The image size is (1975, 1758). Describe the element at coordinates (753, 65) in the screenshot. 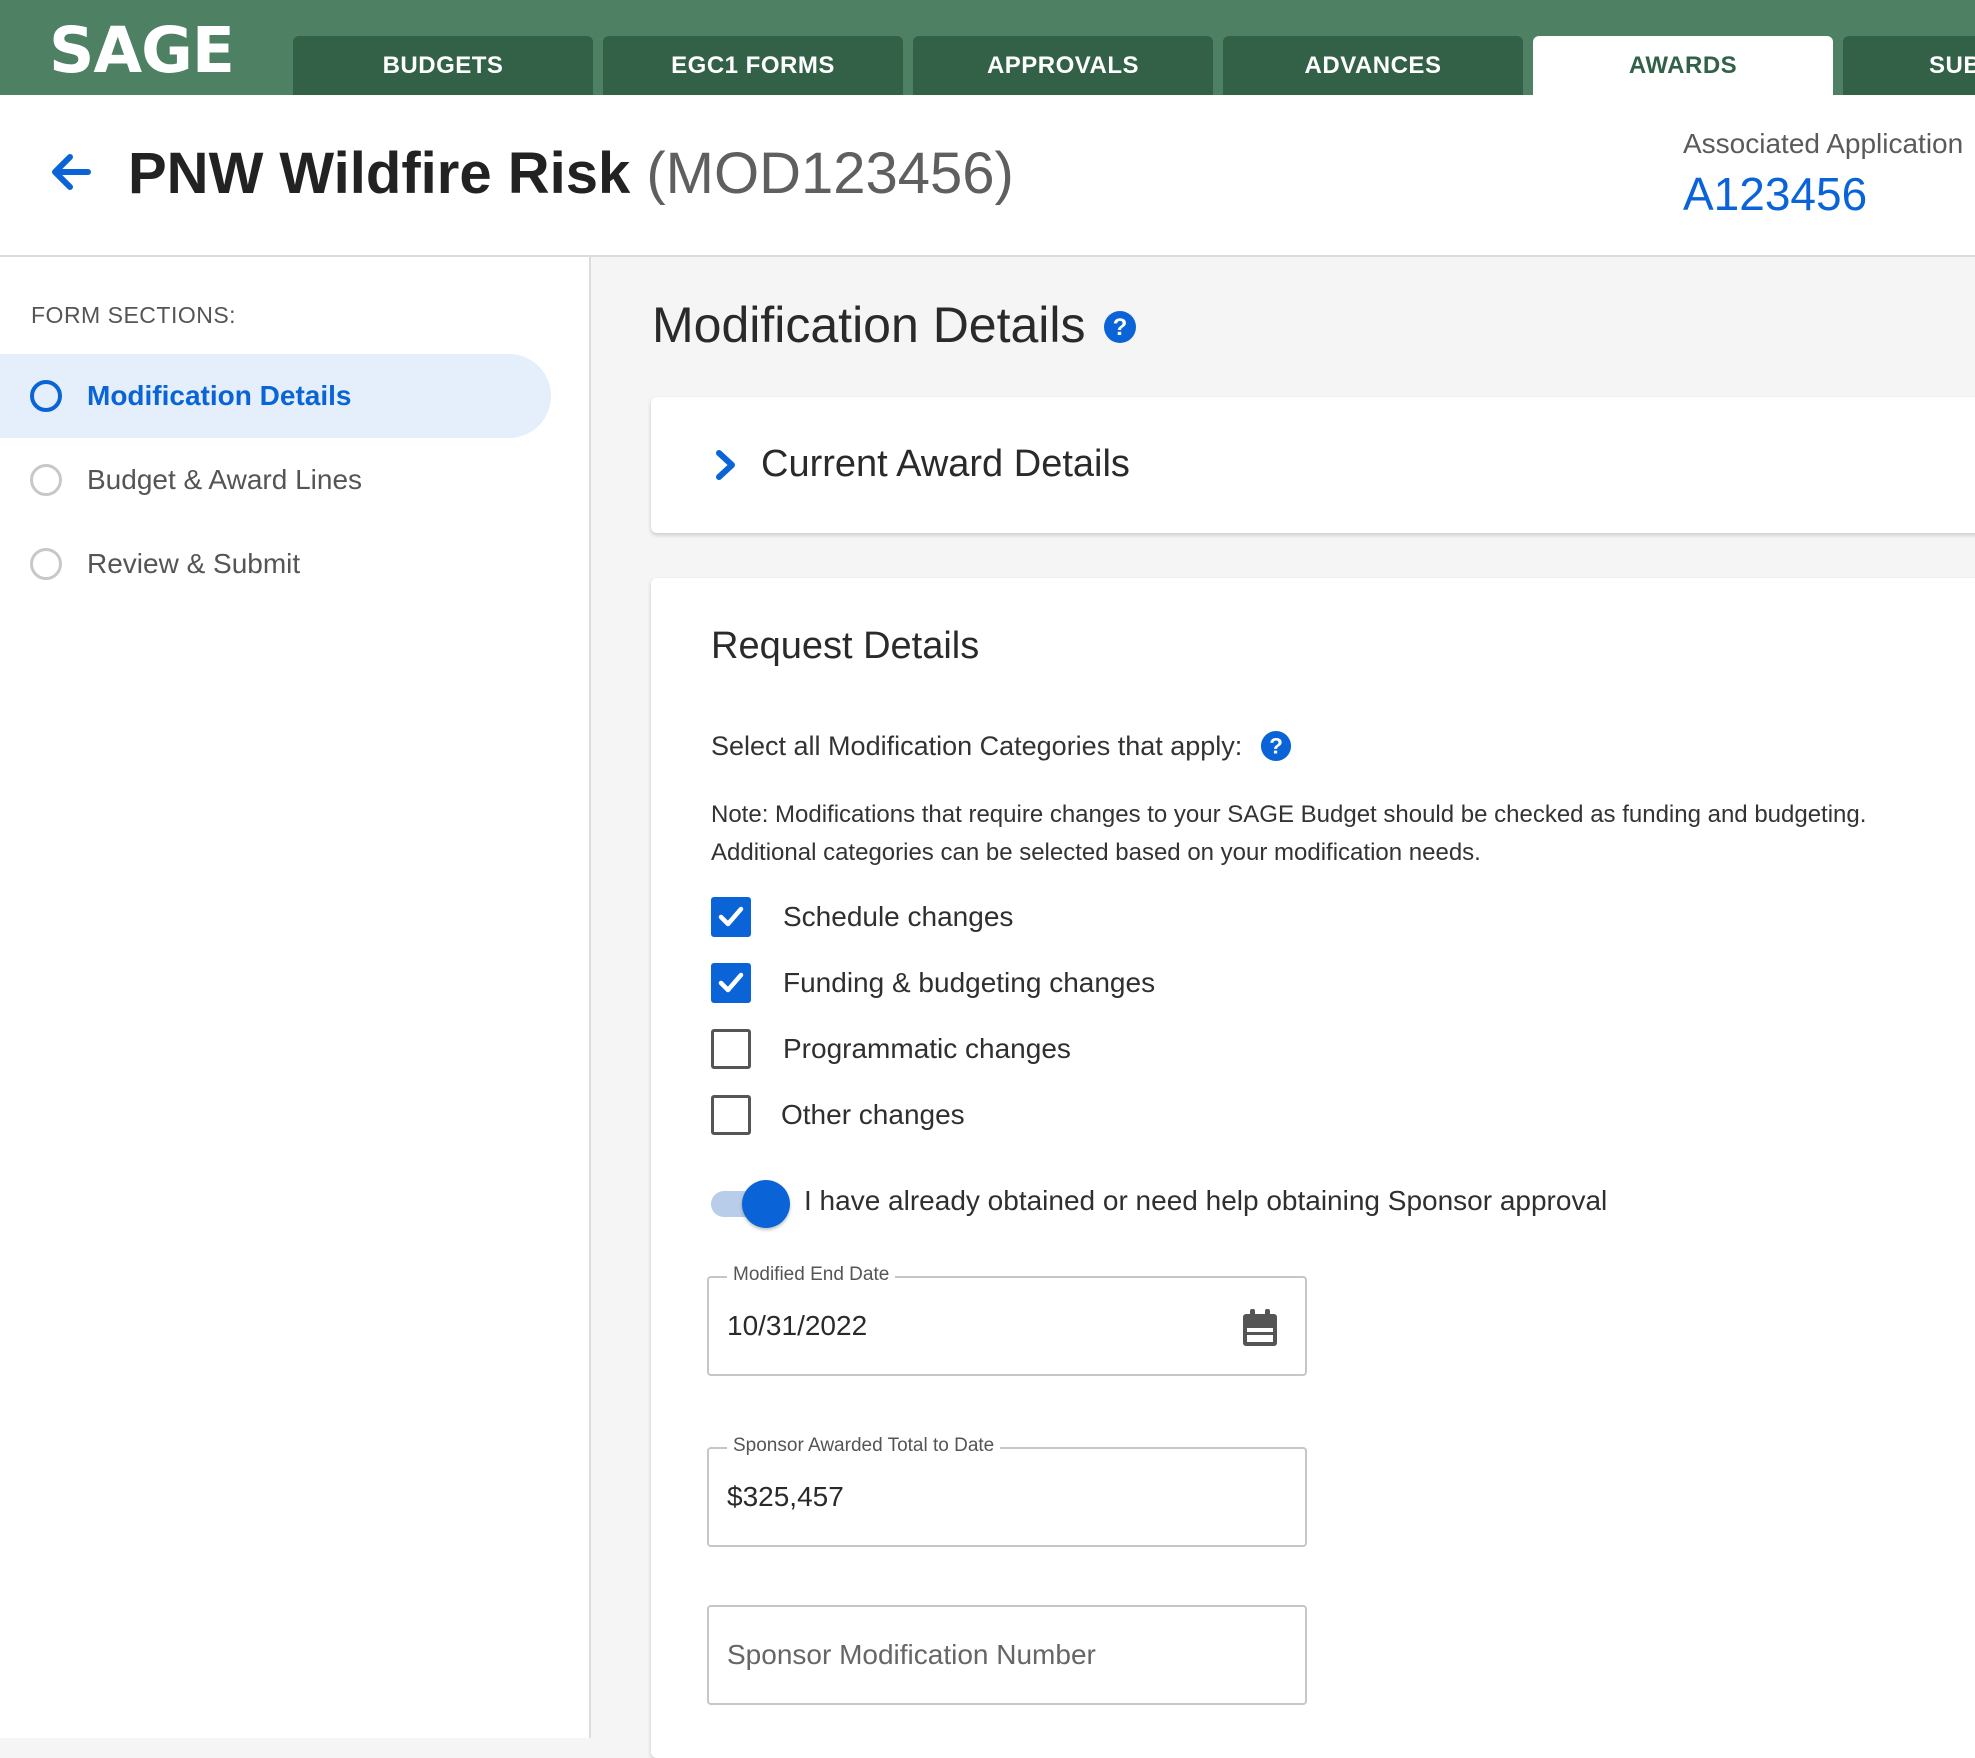

I see `tab-egc1-forms: EGC1 FORMS` at that location.